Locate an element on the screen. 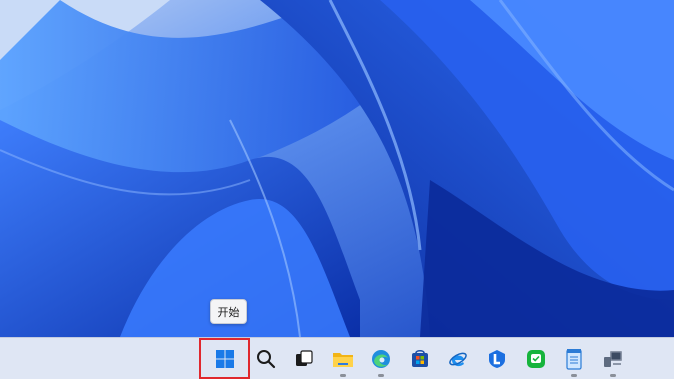  notepad-button is located at coordinates (574, 359).